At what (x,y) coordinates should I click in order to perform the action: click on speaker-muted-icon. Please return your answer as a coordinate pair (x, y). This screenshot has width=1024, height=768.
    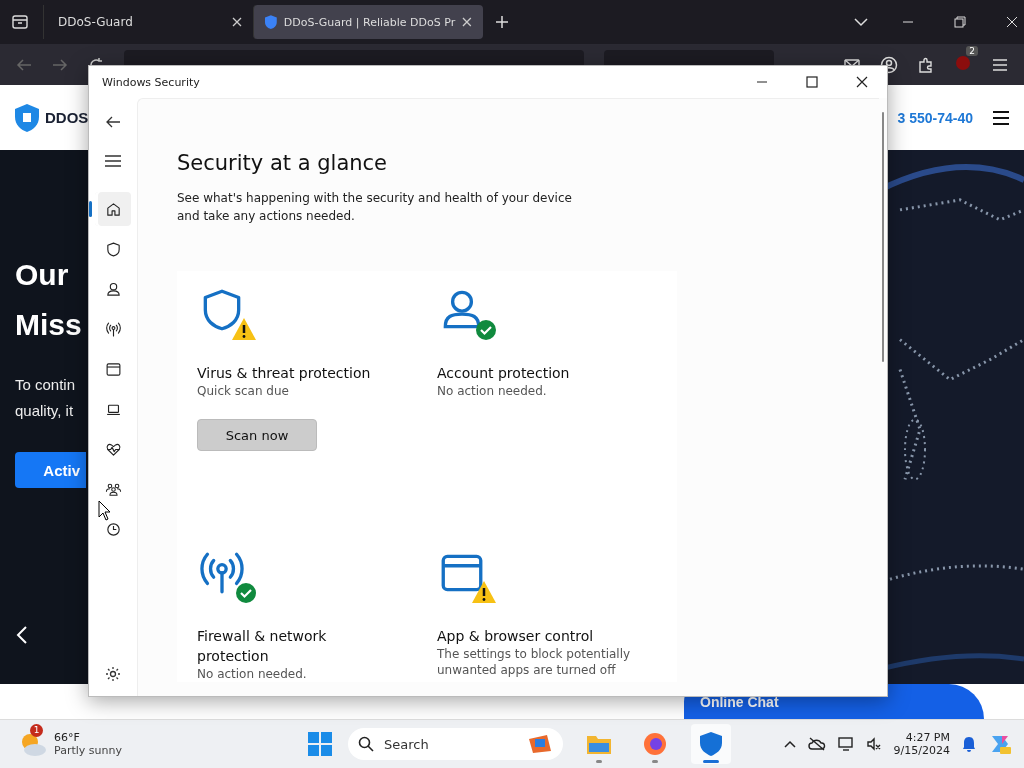
    Looking at the image, I should click on (873, 744).